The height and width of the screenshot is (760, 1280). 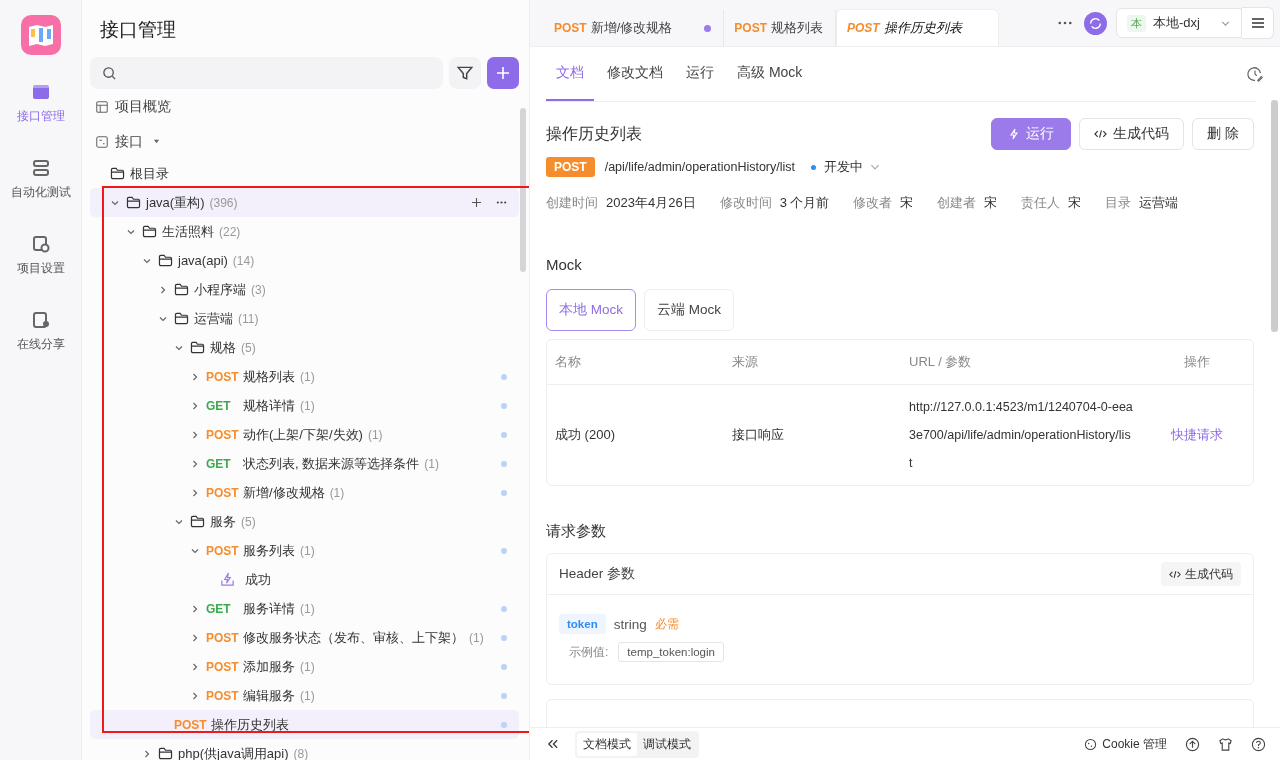 What do you see at coordinates (745, 362) in the screenshot?
I see `column-header: 来源` at bounding box center [745, 362].